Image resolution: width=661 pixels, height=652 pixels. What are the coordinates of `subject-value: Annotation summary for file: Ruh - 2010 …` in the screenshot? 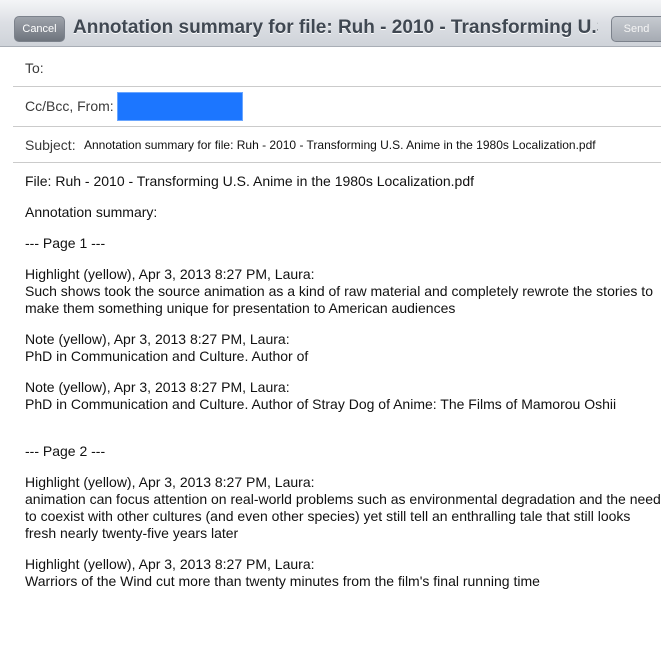 It's located at (340, 145).